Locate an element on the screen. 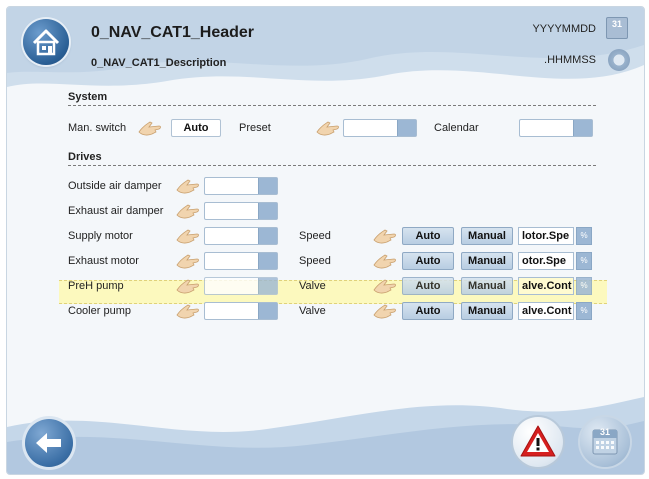 This screenshot has width=649, height=479. supply-motor-select is located at coordinates (241, 236).